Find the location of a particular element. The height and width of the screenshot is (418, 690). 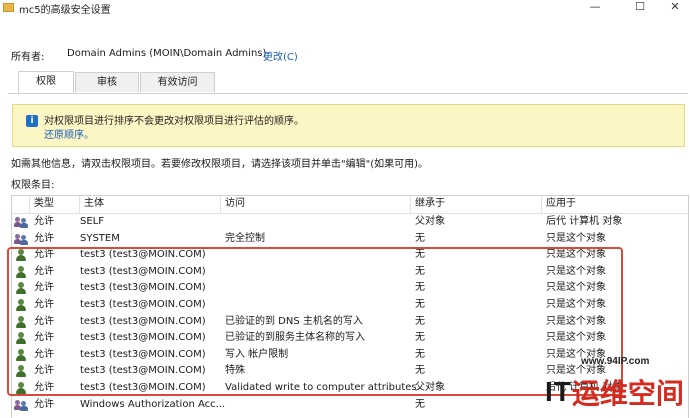

table-header: 类型 主体 访问 继承于 应用于 is located at coordinates (350, 205).